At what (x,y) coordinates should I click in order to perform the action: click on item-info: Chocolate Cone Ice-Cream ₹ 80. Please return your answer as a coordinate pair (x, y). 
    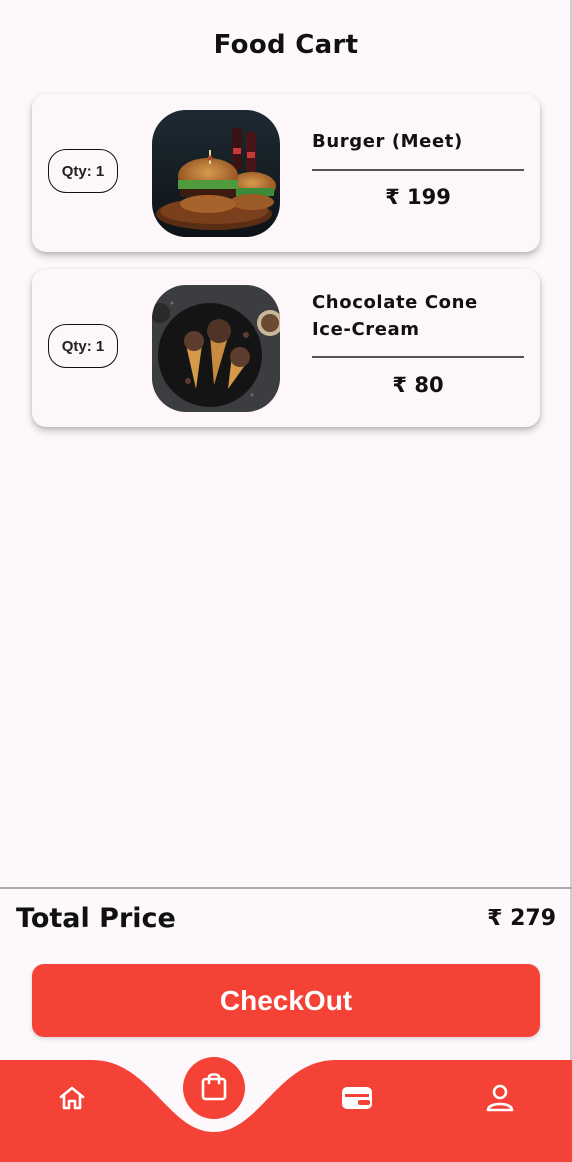
    Looking at the image, I should click on (418, 348).